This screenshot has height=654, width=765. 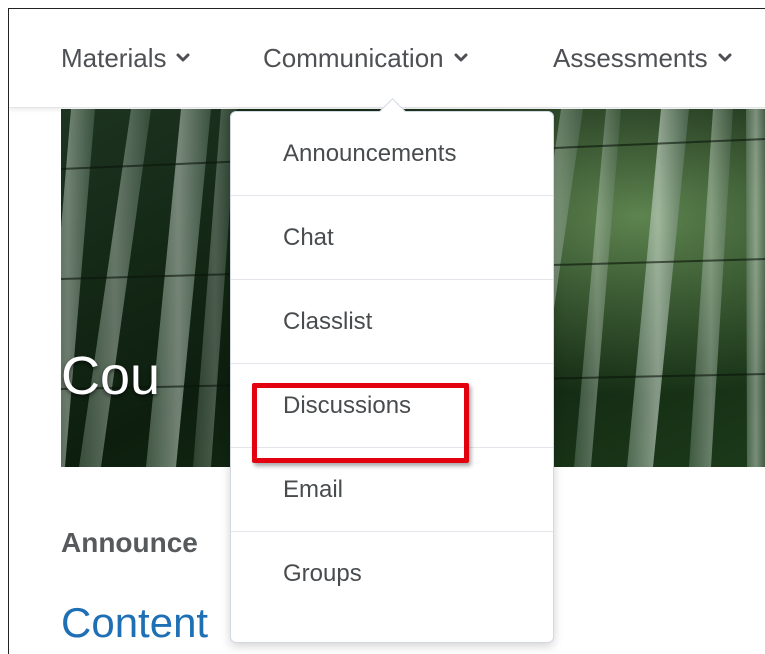 What do you see at coordinates (308, 237) in the screenshot?
I see `menu-item-label: Chat` at bounding box center [308, 237].